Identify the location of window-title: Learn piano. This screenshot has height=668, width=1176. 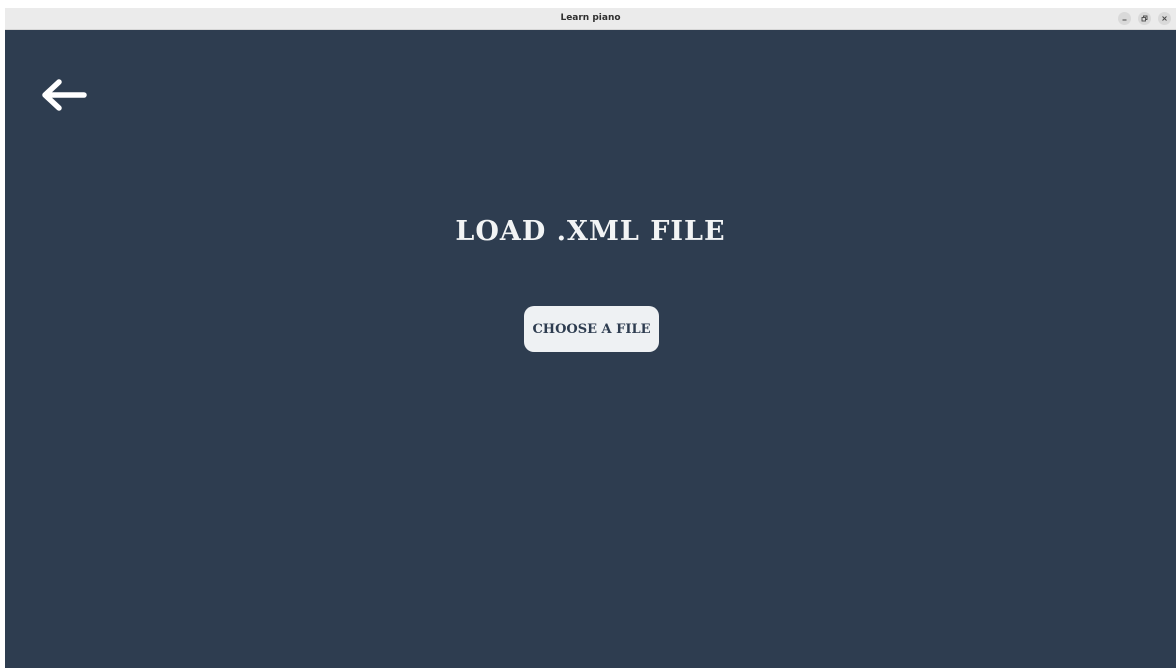
(590, 18).